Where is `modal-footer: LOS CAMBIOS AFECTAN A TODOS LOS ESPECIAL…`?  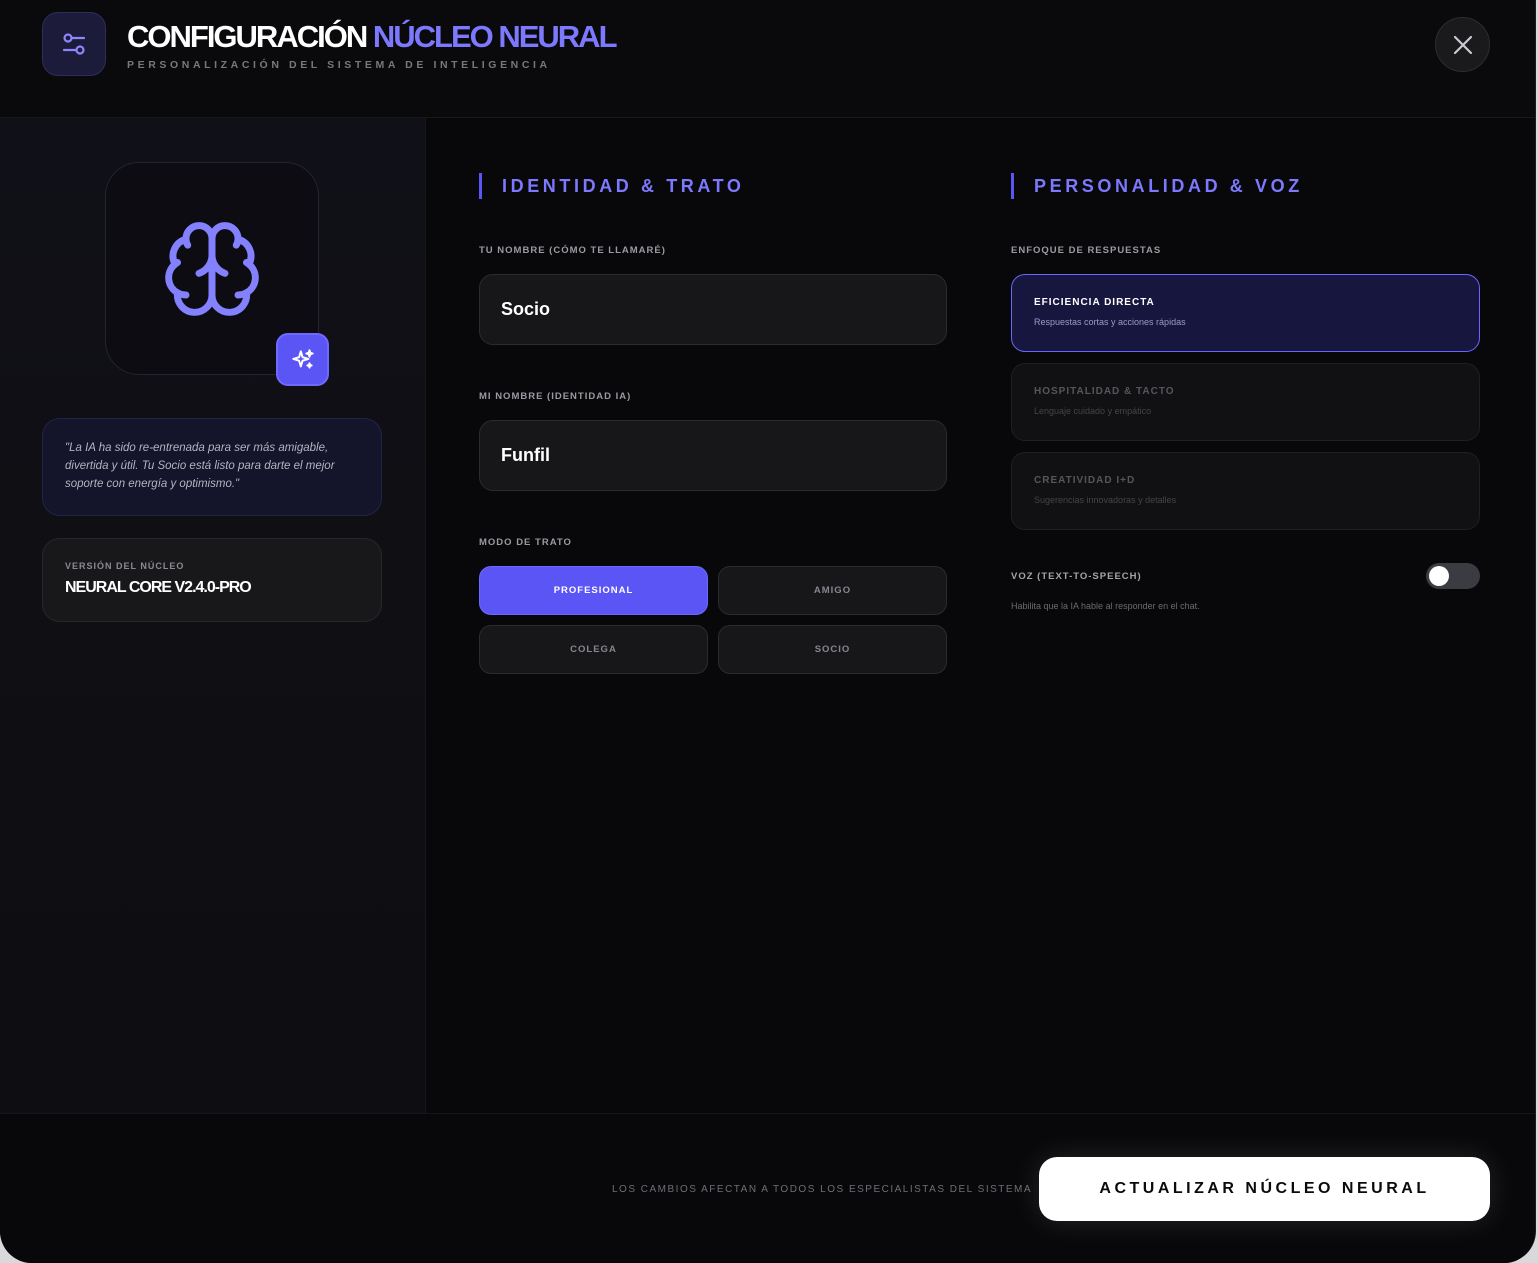 modal-footer: LOS CAMBIOS AFECTAN A TODOS LOS ESPECIAL… is located at coordinates (767, 1188).